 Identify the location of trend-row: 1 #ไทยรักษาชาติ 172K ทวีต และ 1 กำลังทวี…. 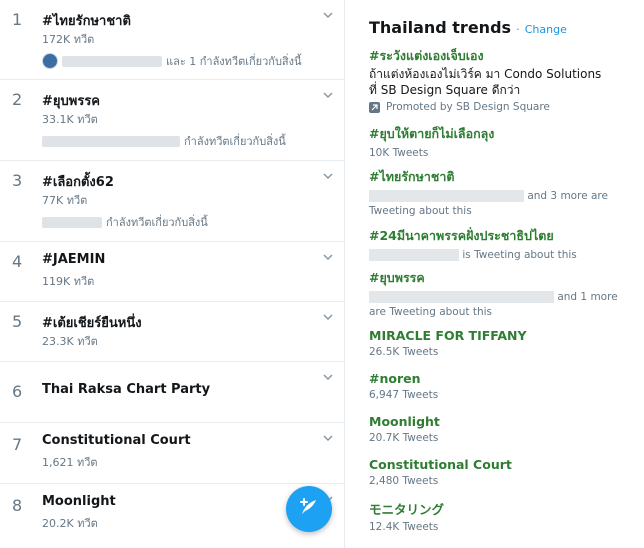
(172, 40).